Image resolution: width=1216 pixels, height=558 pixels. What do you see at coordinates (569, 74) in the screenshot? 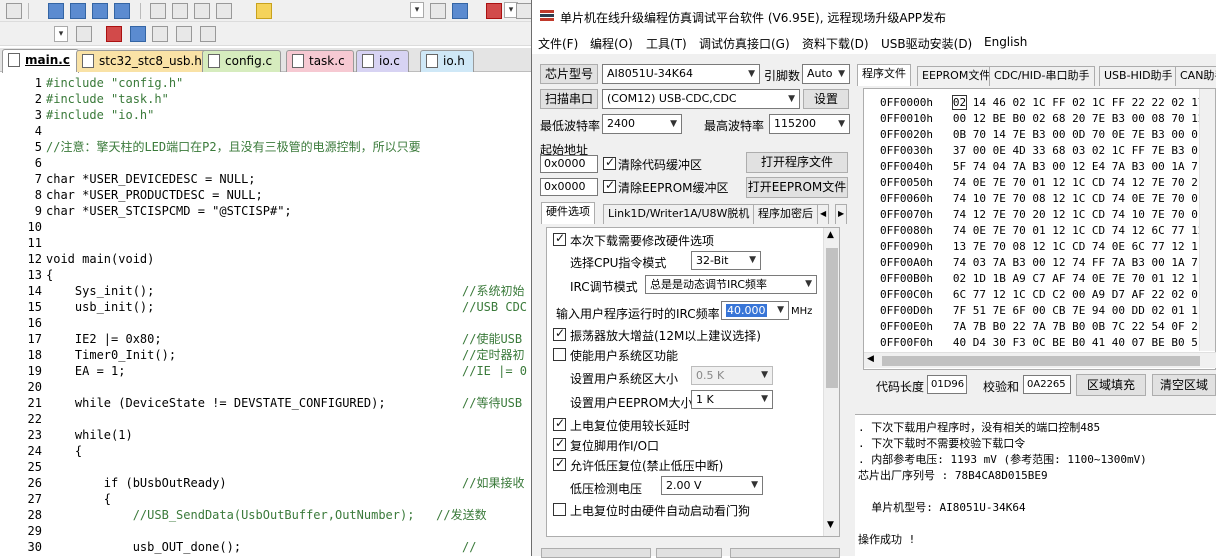
I see `chip-model-button: 芯片型号` at bounding box center [569, 74].